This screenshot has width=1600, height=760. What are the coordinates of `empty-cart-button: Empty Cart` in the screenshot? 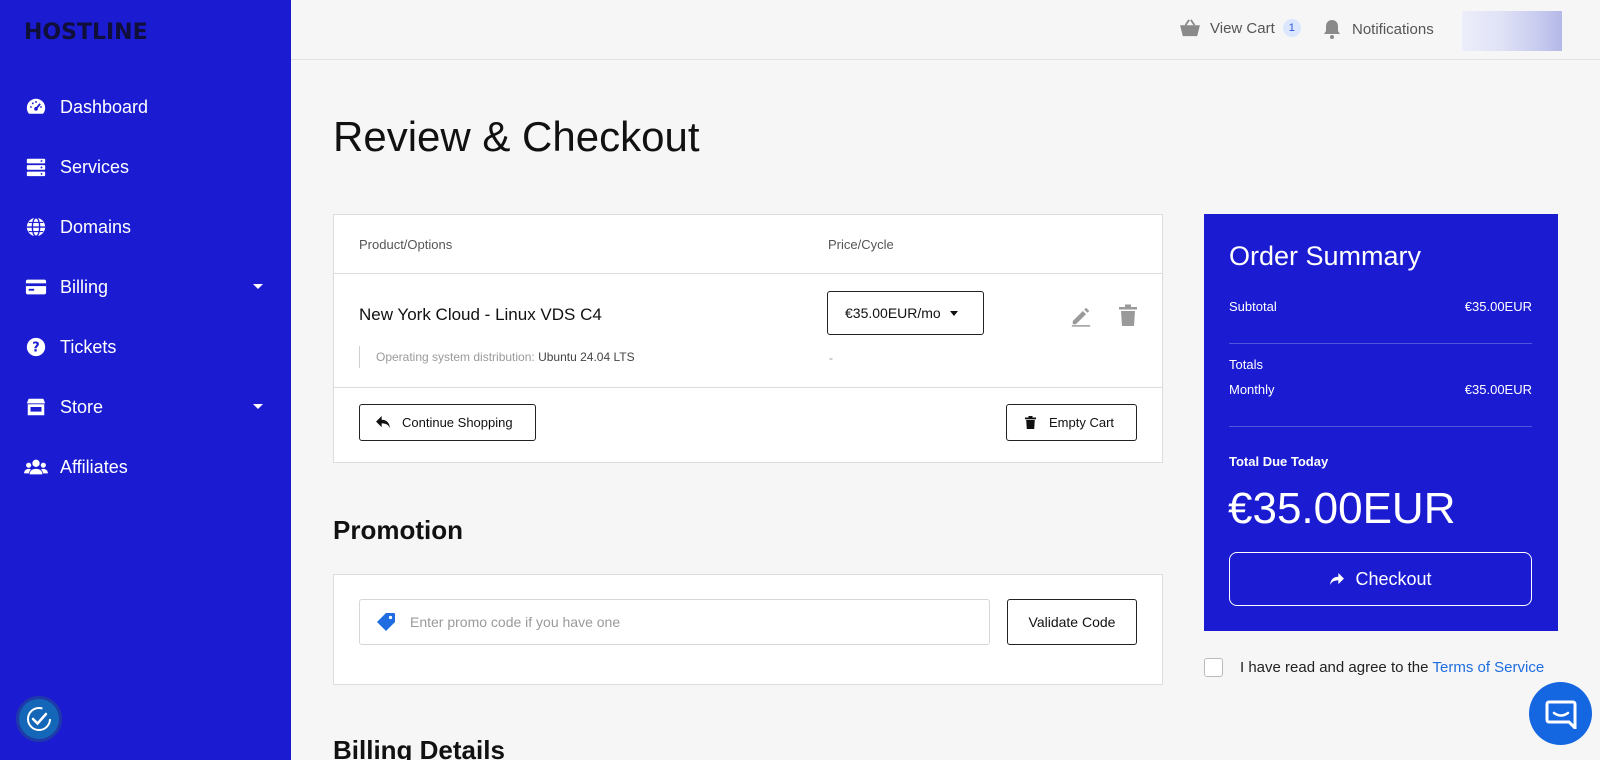 It's located at (1071, 422).